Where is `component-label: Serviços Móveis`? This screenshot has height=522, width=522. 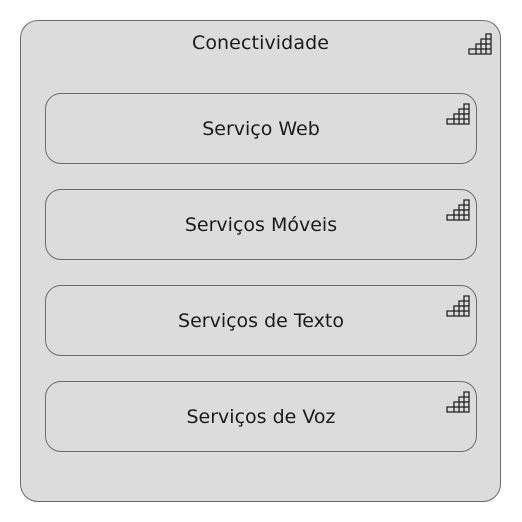
component-label: Serviços Móveis is located at coordinates (261, 224).